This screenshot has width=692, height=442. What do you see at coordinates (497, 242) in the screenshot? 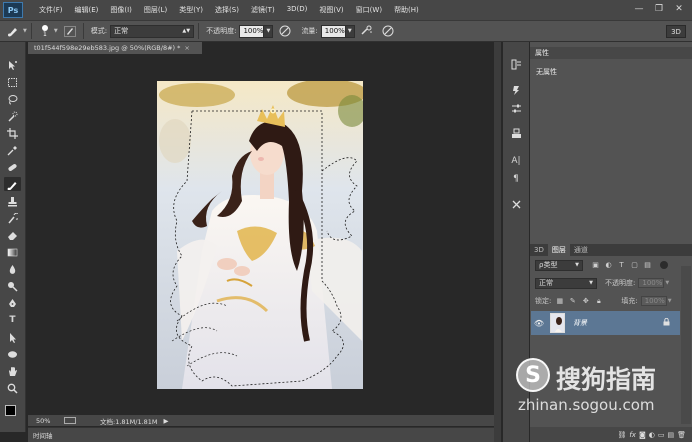
I see `dock-collapse-strip` at bounding box center [497, 242].